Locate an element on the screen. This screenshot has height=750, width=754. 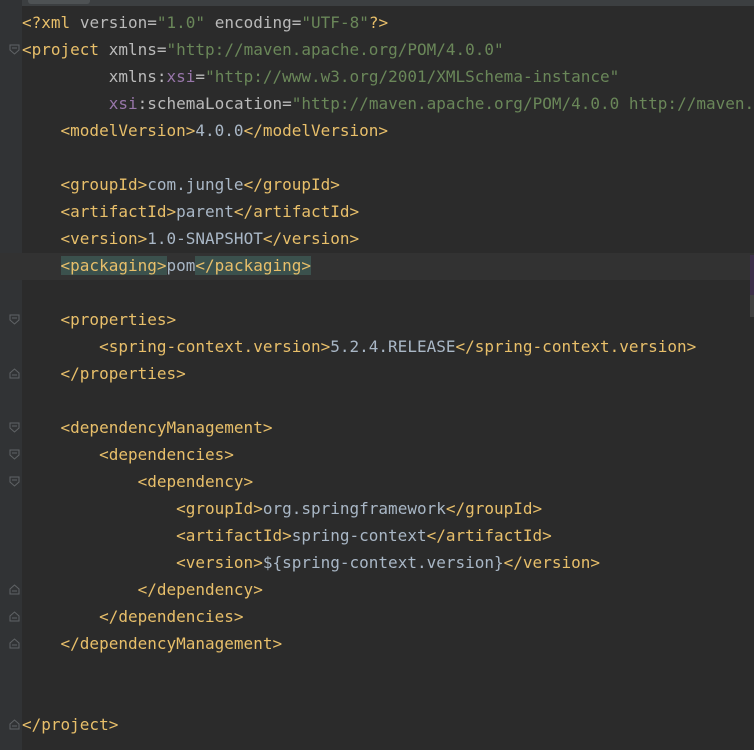
tag-open: <properties> is located at coordinates (118, 319).